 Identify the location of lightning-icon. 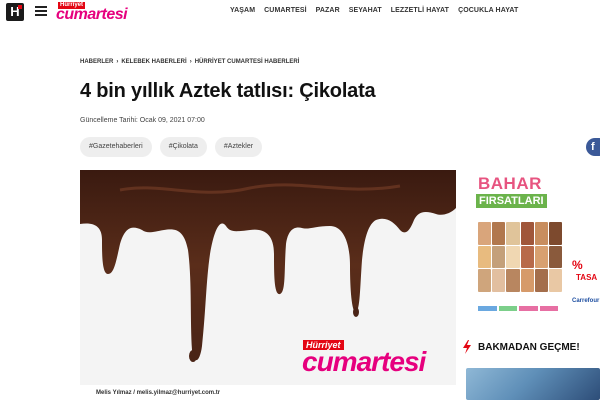
(467, 347).